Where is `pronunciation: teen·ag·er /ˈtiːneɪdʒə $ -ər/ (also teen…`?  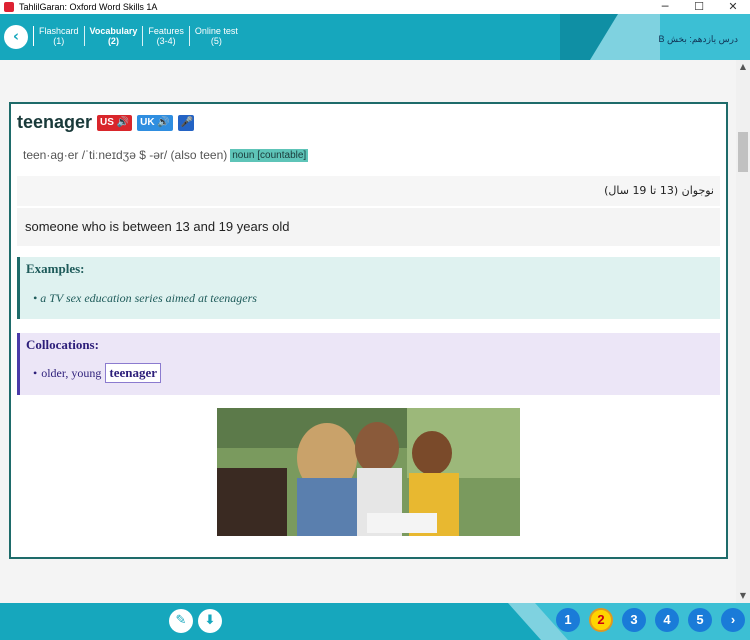 pronunciation: teen·ag·er /ˈtiːneɪdʒə $ -ər/ (also teen… is located at coordinates (125, 155).